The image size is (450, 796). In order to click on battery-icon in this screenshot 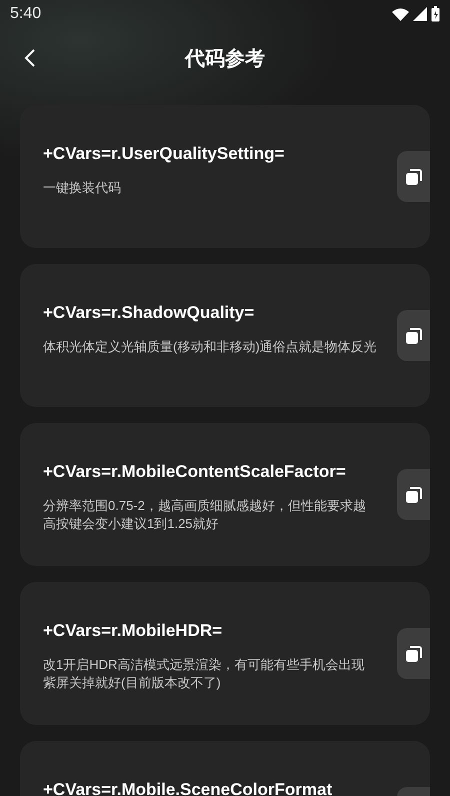, I will do `click(435, 14)`.